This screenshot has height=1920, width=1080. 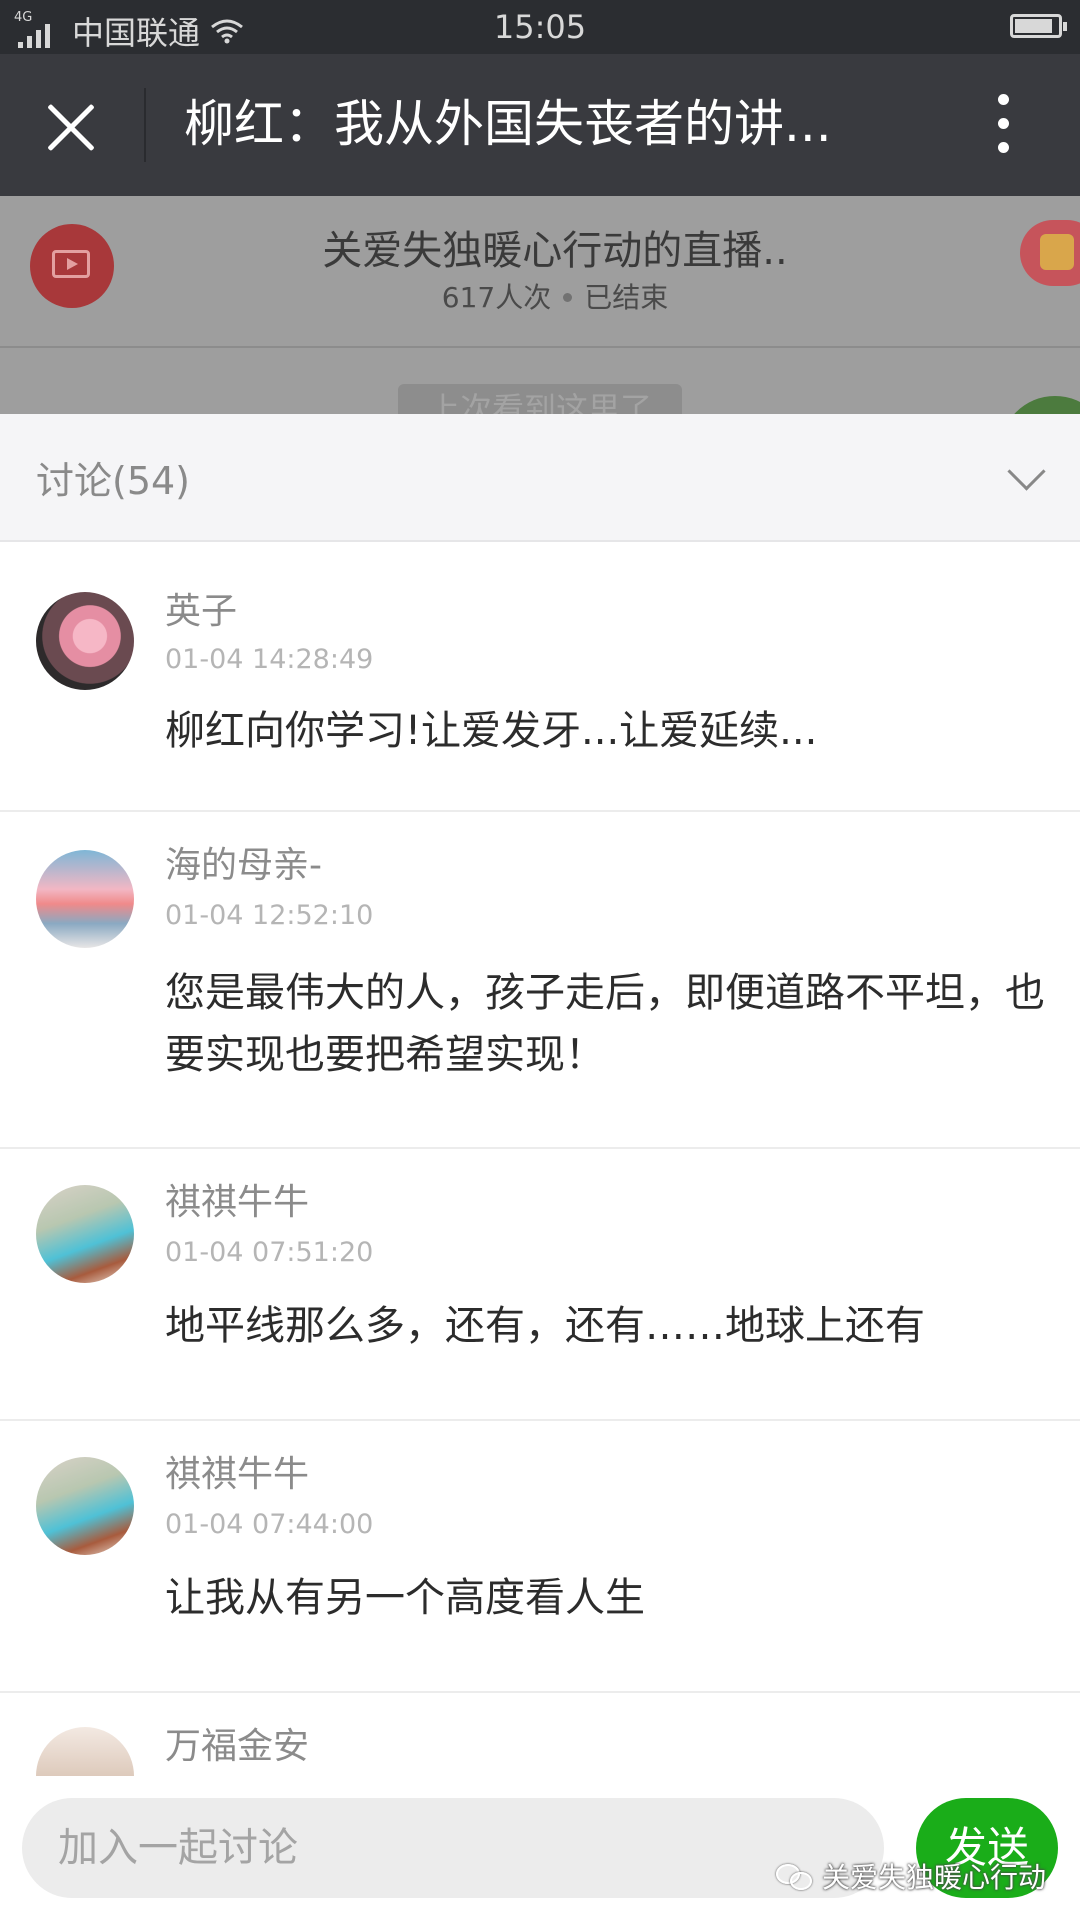 I want to click on gift-badge, so click(x=1050, y=253).